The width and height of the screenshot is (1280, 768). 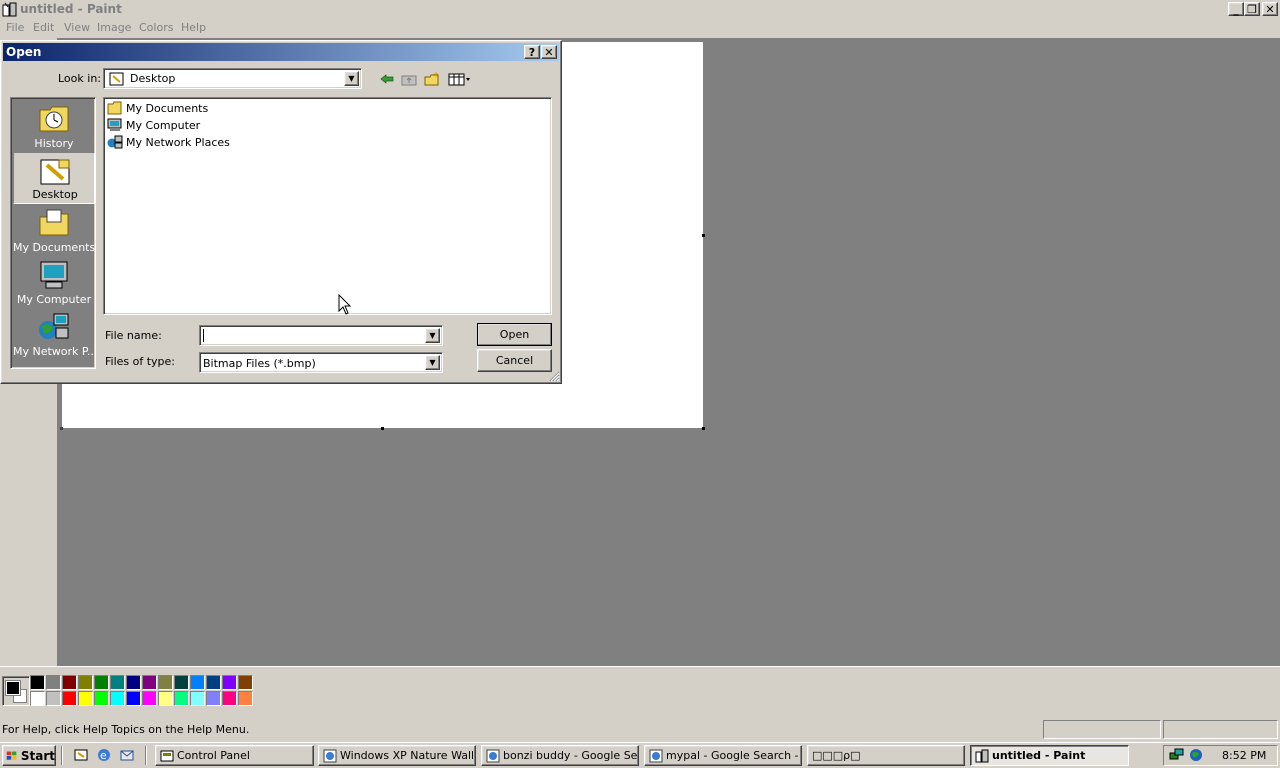 I want to click on window-title: untitled - Paint, so click(x=71, y=9).